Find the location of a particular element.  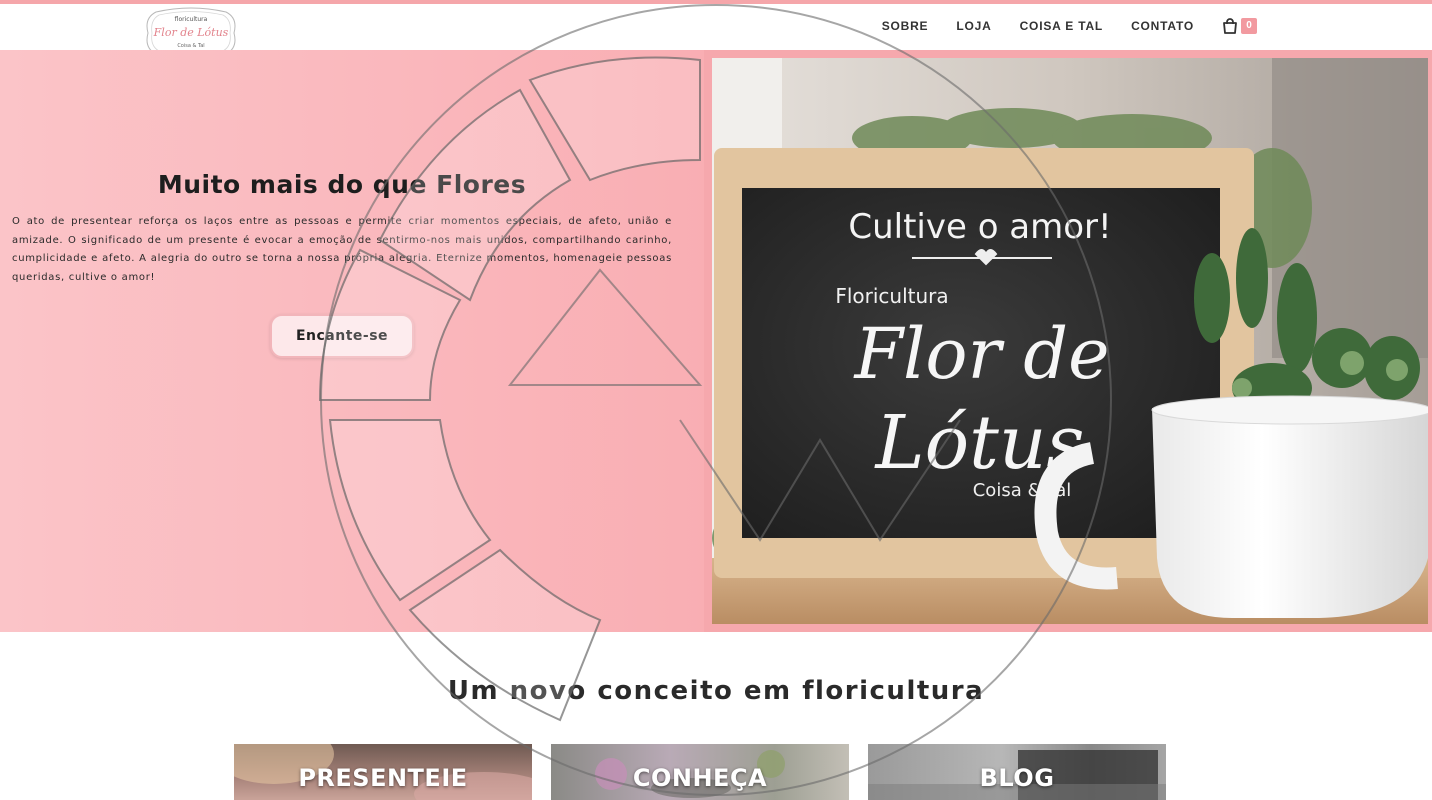

logo-line-2: Flor de Lótus is located at coordinates (191, 32).